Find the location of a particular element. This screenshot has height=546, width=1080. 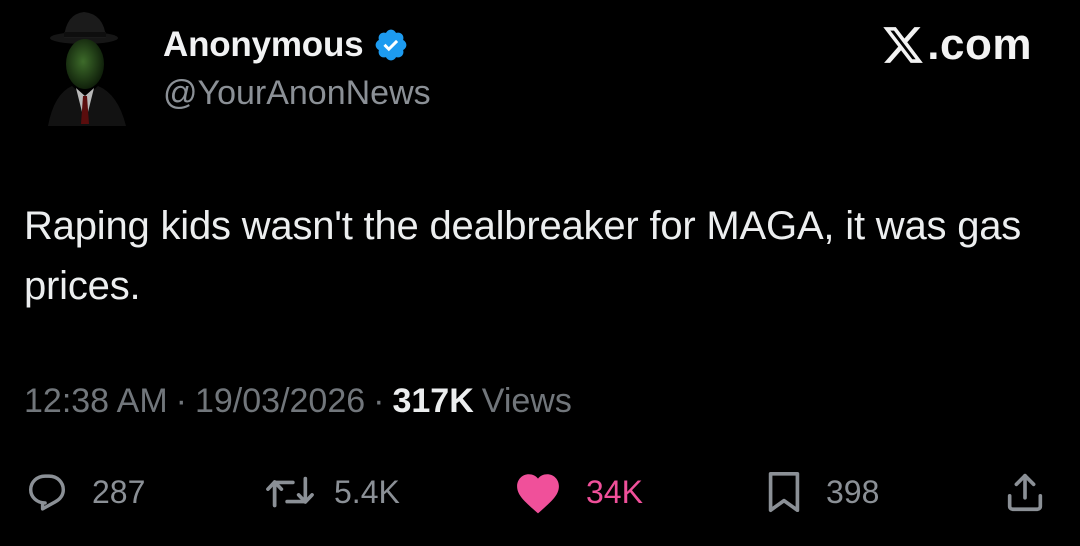

tweet-actions: 287 5.4K 34K 398 is located at coordinates (540, 492).